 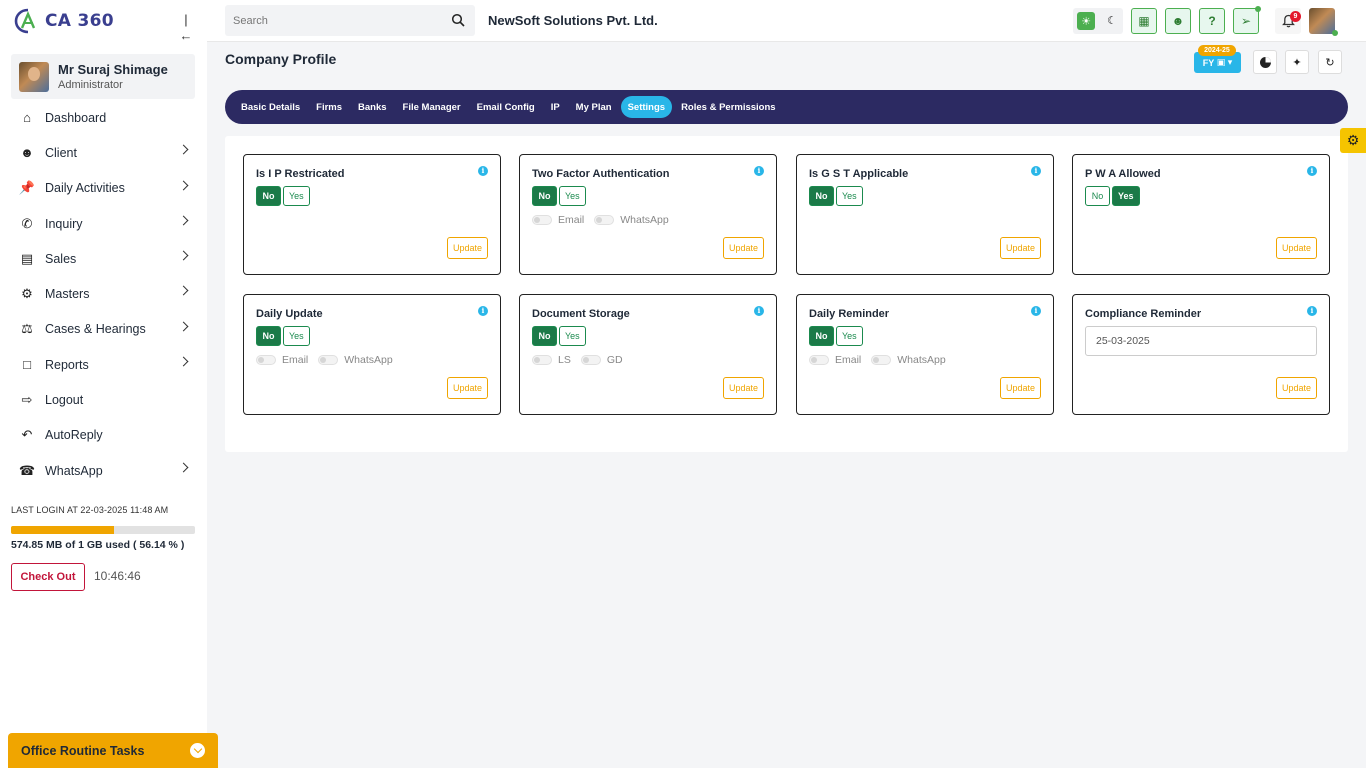 I want to click on theme-toggle: ☀ ☾, so click(x=1098, y=21).